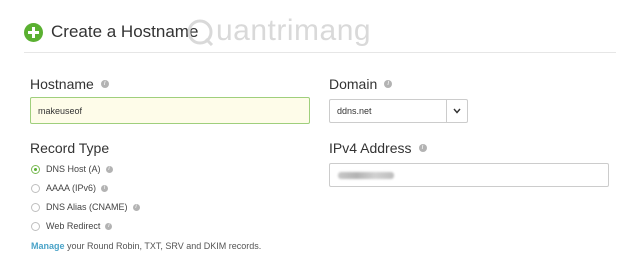 Image resolution: width=640 pixels, height=258 pixels. What do you see at coordinates (398, 111) in the screenshot?
I see `domain-select: ddns.net` at bounding box center [398, 111].